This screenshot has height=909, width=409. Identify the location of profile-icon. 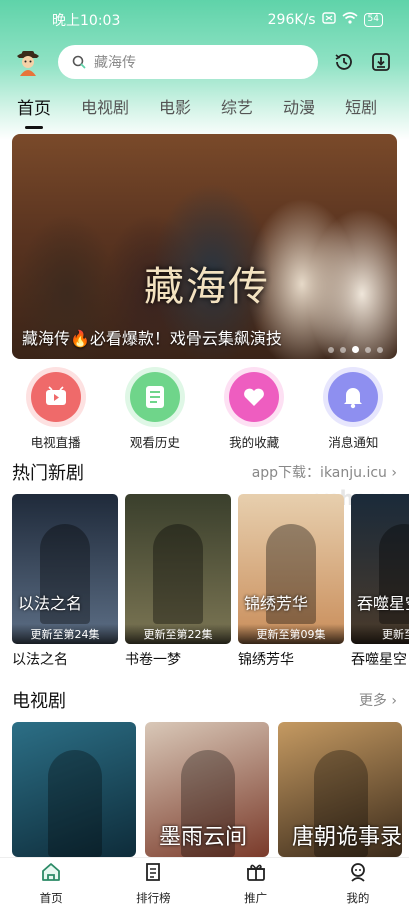
(358, 874).